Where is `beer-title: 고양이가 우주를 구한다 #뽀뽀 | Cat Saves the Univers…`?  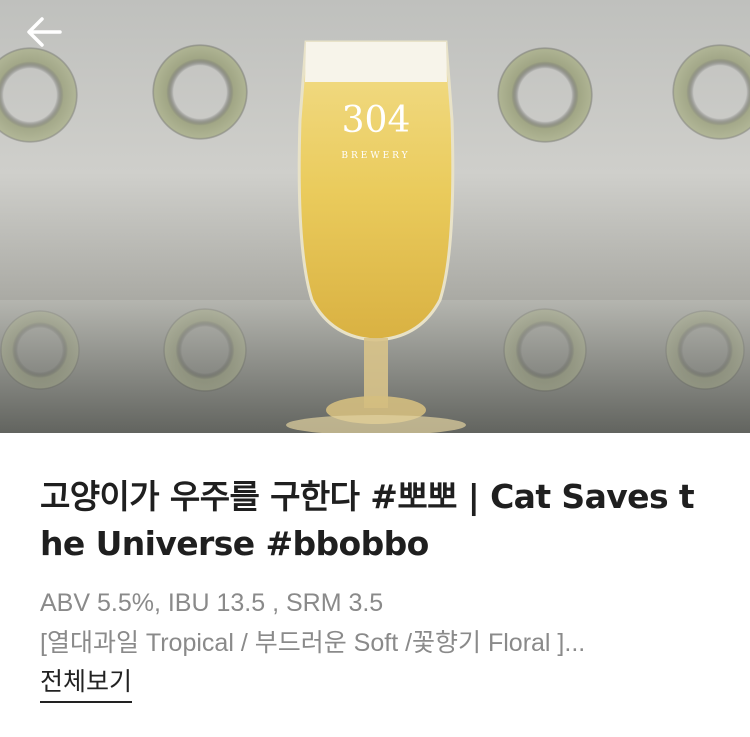
beer-title: 고양이가 우주를 구한다 #뽀뽀 | Cat Saves the Univers… is located at coordinates (367, 520).